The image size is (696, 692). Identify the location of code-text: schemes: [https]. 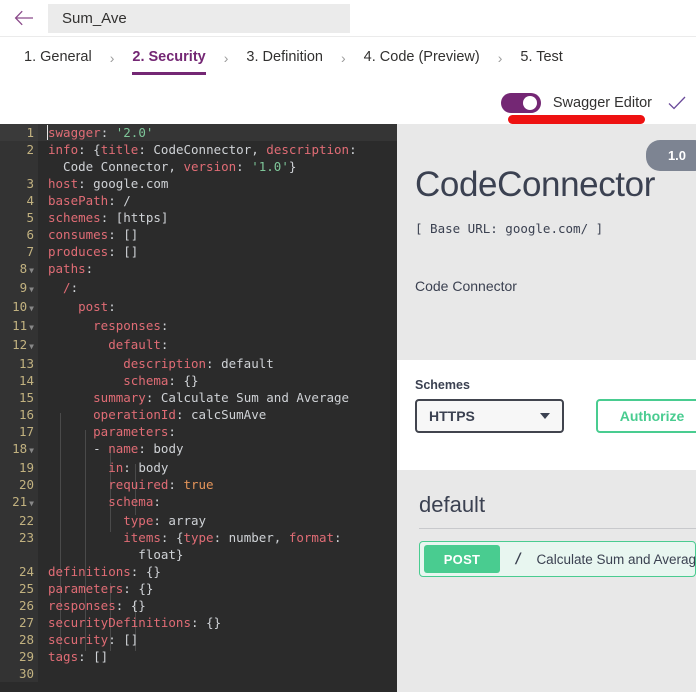
(108, 217).